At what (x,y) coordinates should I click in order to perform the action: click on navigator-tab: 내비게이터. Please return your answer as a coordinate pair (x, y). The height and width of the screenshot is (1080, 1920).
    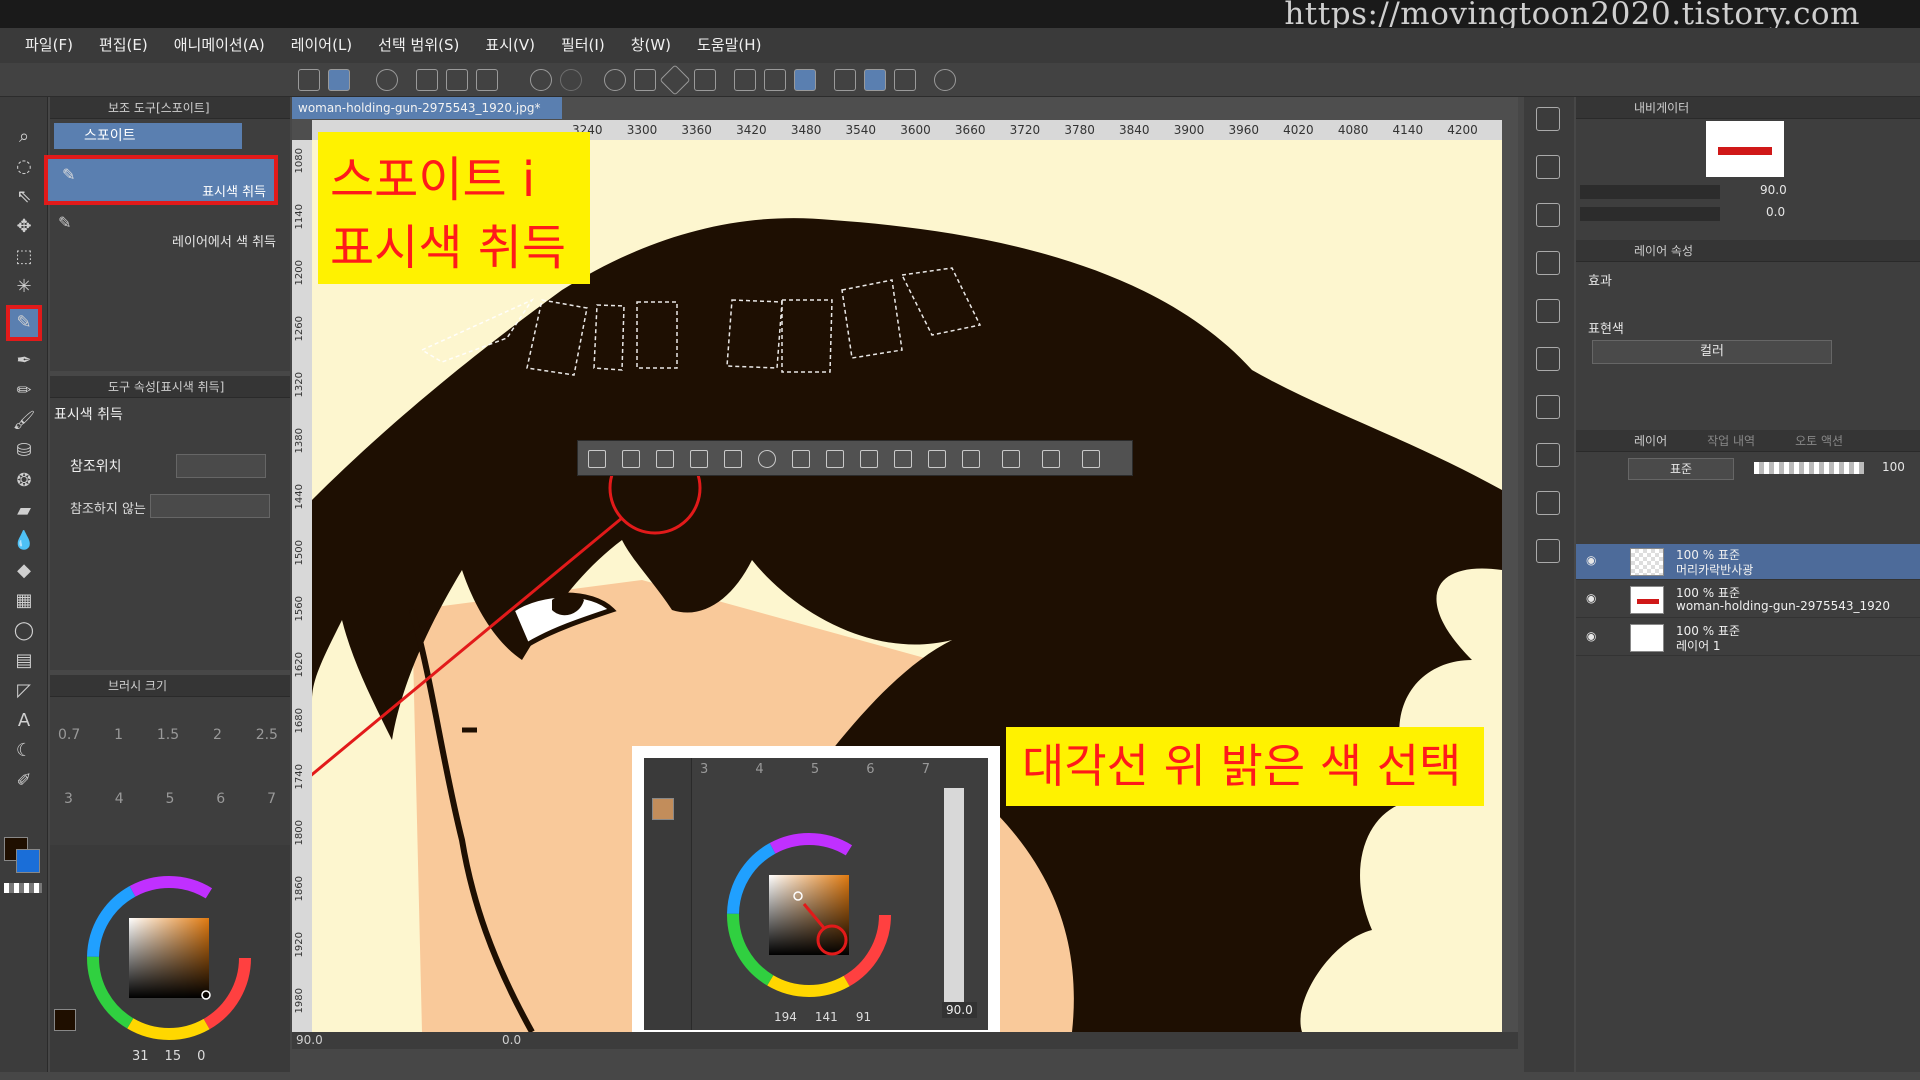
    Looking at the image, I should click on (1748, 108).